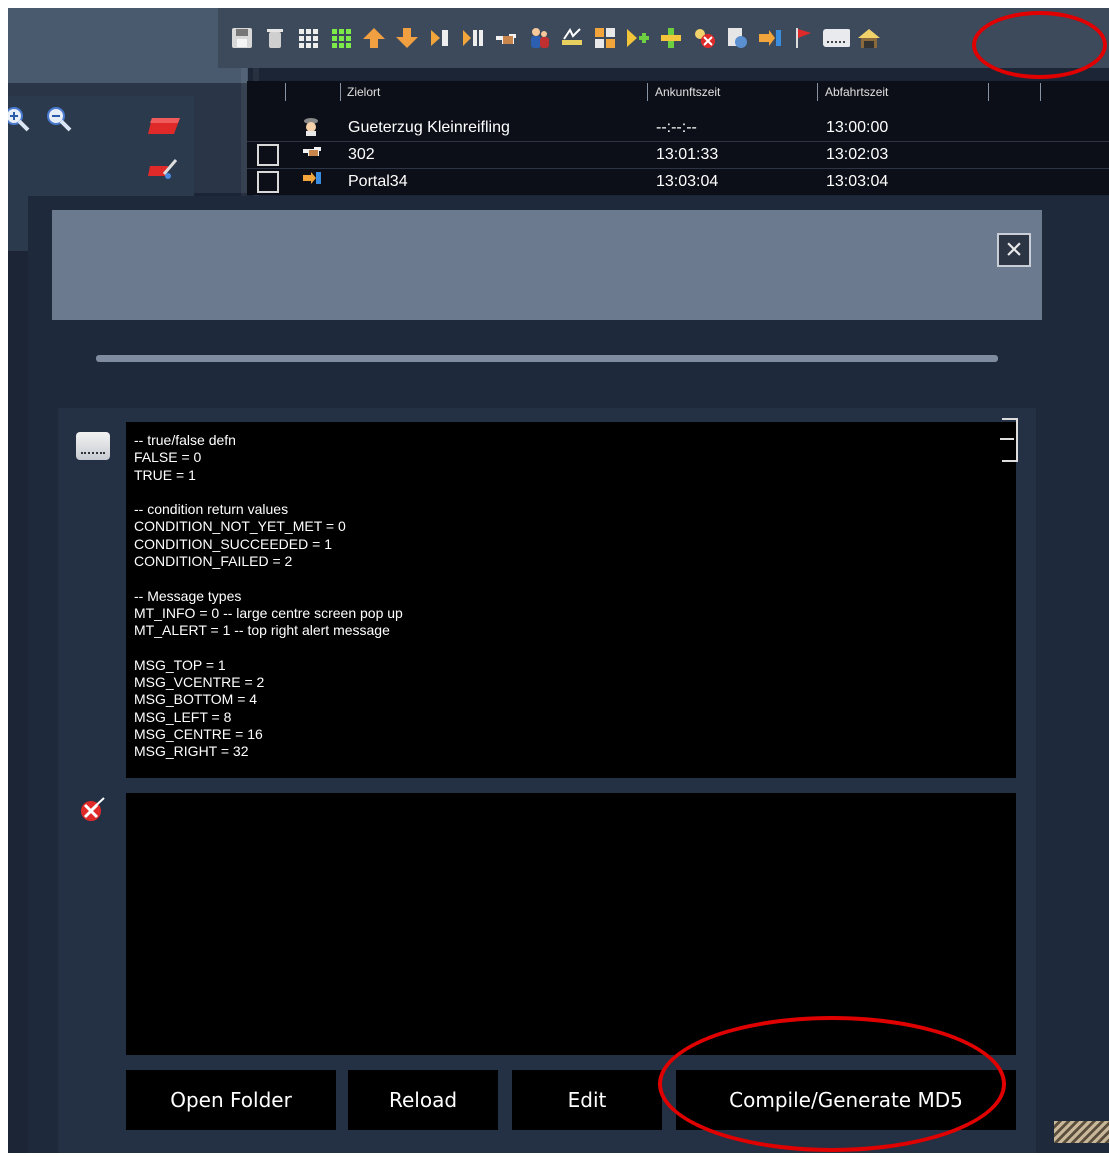 The image size is (1109, 1157). Describe the element at coordinates (311, 128) in the screenshot. I see `train-driver-icon` at that location.